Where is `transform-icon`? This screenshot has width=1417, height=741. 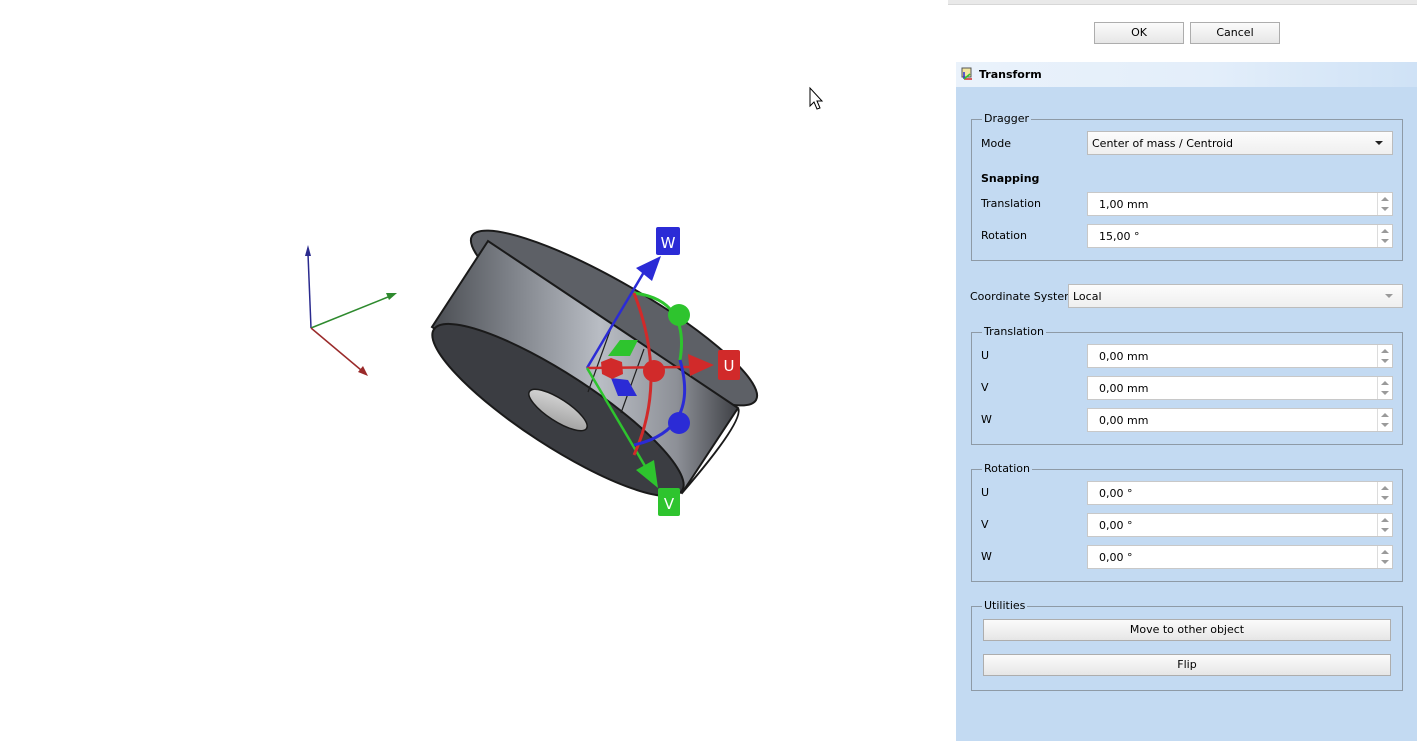 transform-icon is located at coordinates (966, 73).